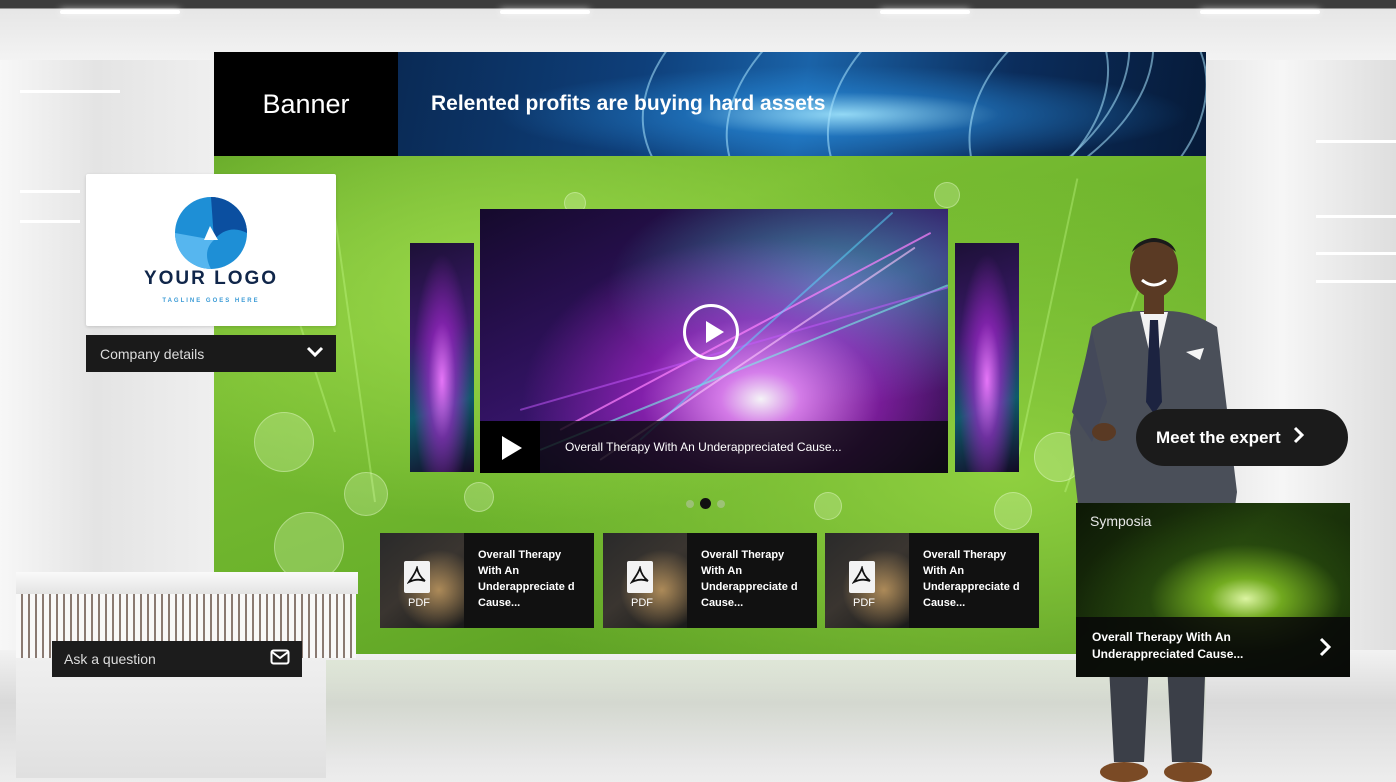 Image resolution: width=1396 pixels, height=782 pixels. What do you see at coordinates (211, 278) in the screenshot?
I see `logo-name: YOUR LOGO` at bounding box center [211, 278].